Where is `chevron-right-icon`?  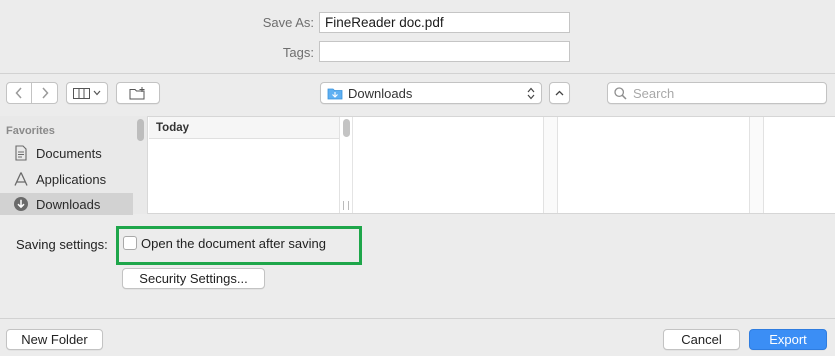
chevron-right-icon is located at coordinates (45, 93).